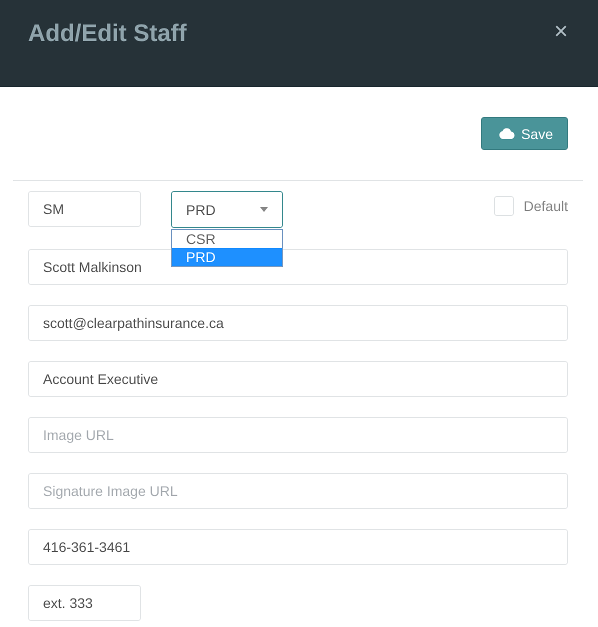 This screenshot has width=598, height=627. I want to click on caret-icon, so click(264, 209).